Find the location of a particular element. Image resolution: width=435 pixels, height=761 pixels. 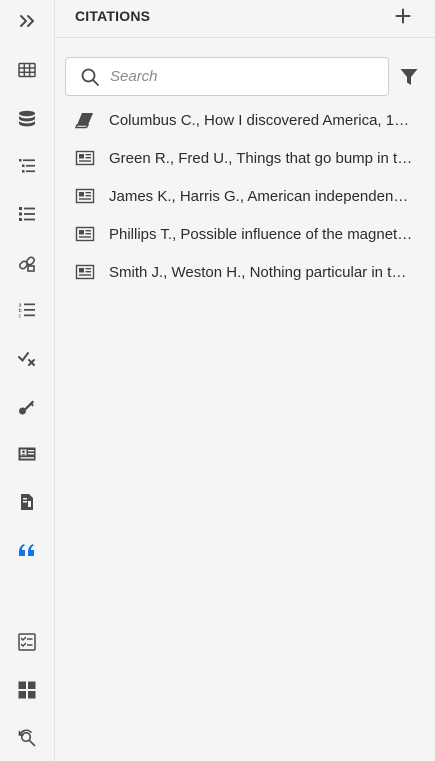

plus-icon is located at coordinates (403, 15).